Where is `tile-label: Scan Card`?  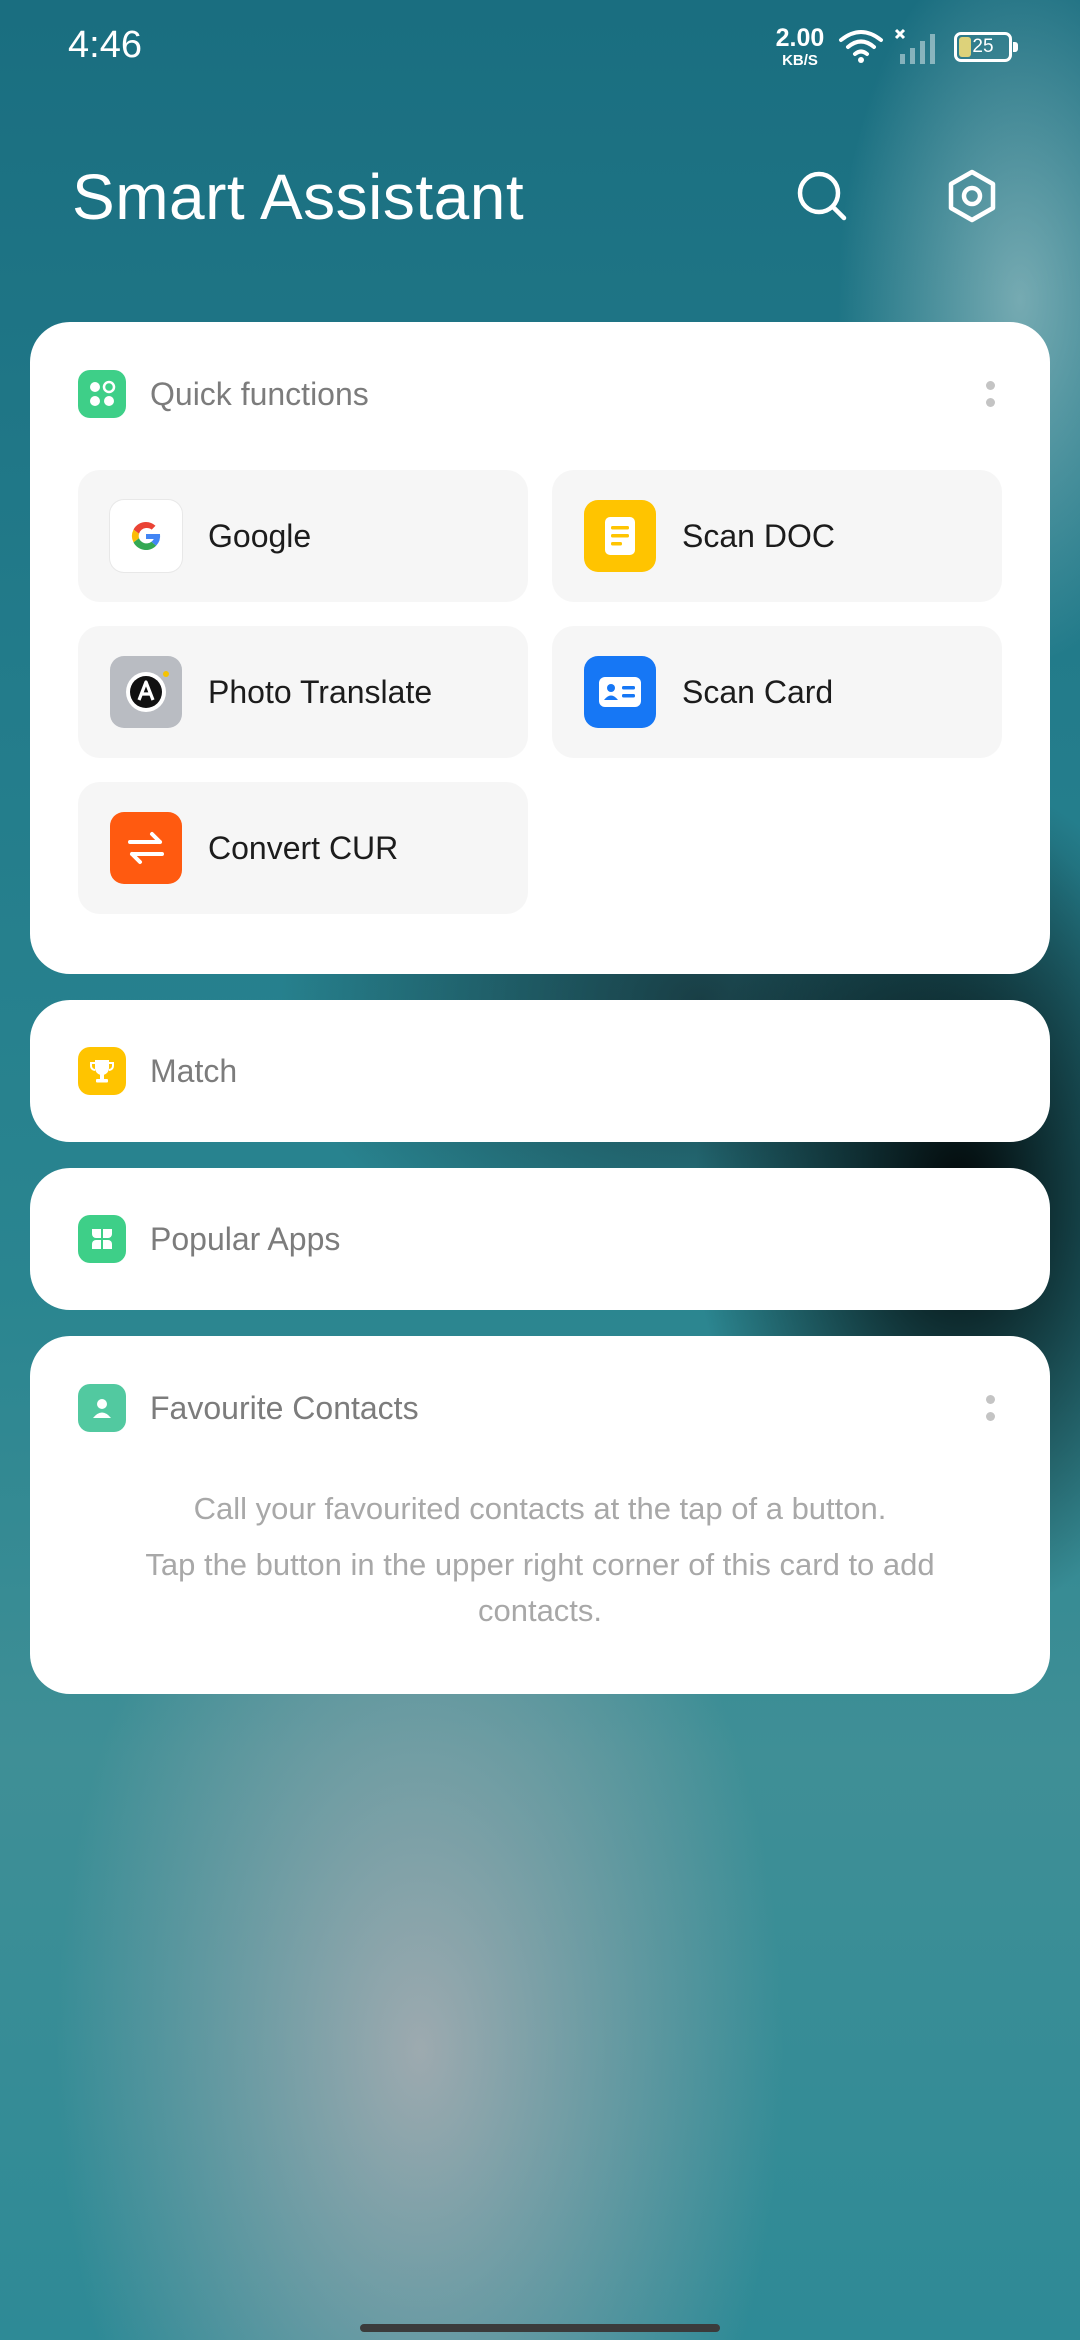
tile-label: Scan Card is located at coordinates (758, 691).